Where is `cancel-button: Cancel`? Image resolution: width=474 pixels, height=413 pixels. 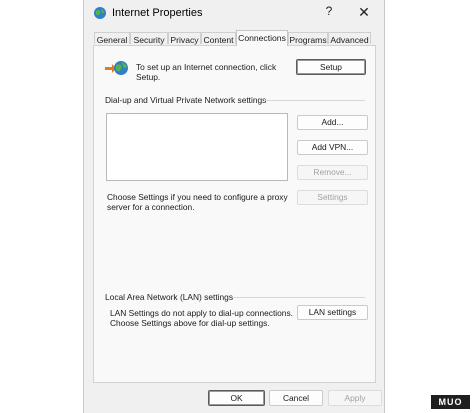
cancel-button: Cancel is located at coordinates (296, 398).